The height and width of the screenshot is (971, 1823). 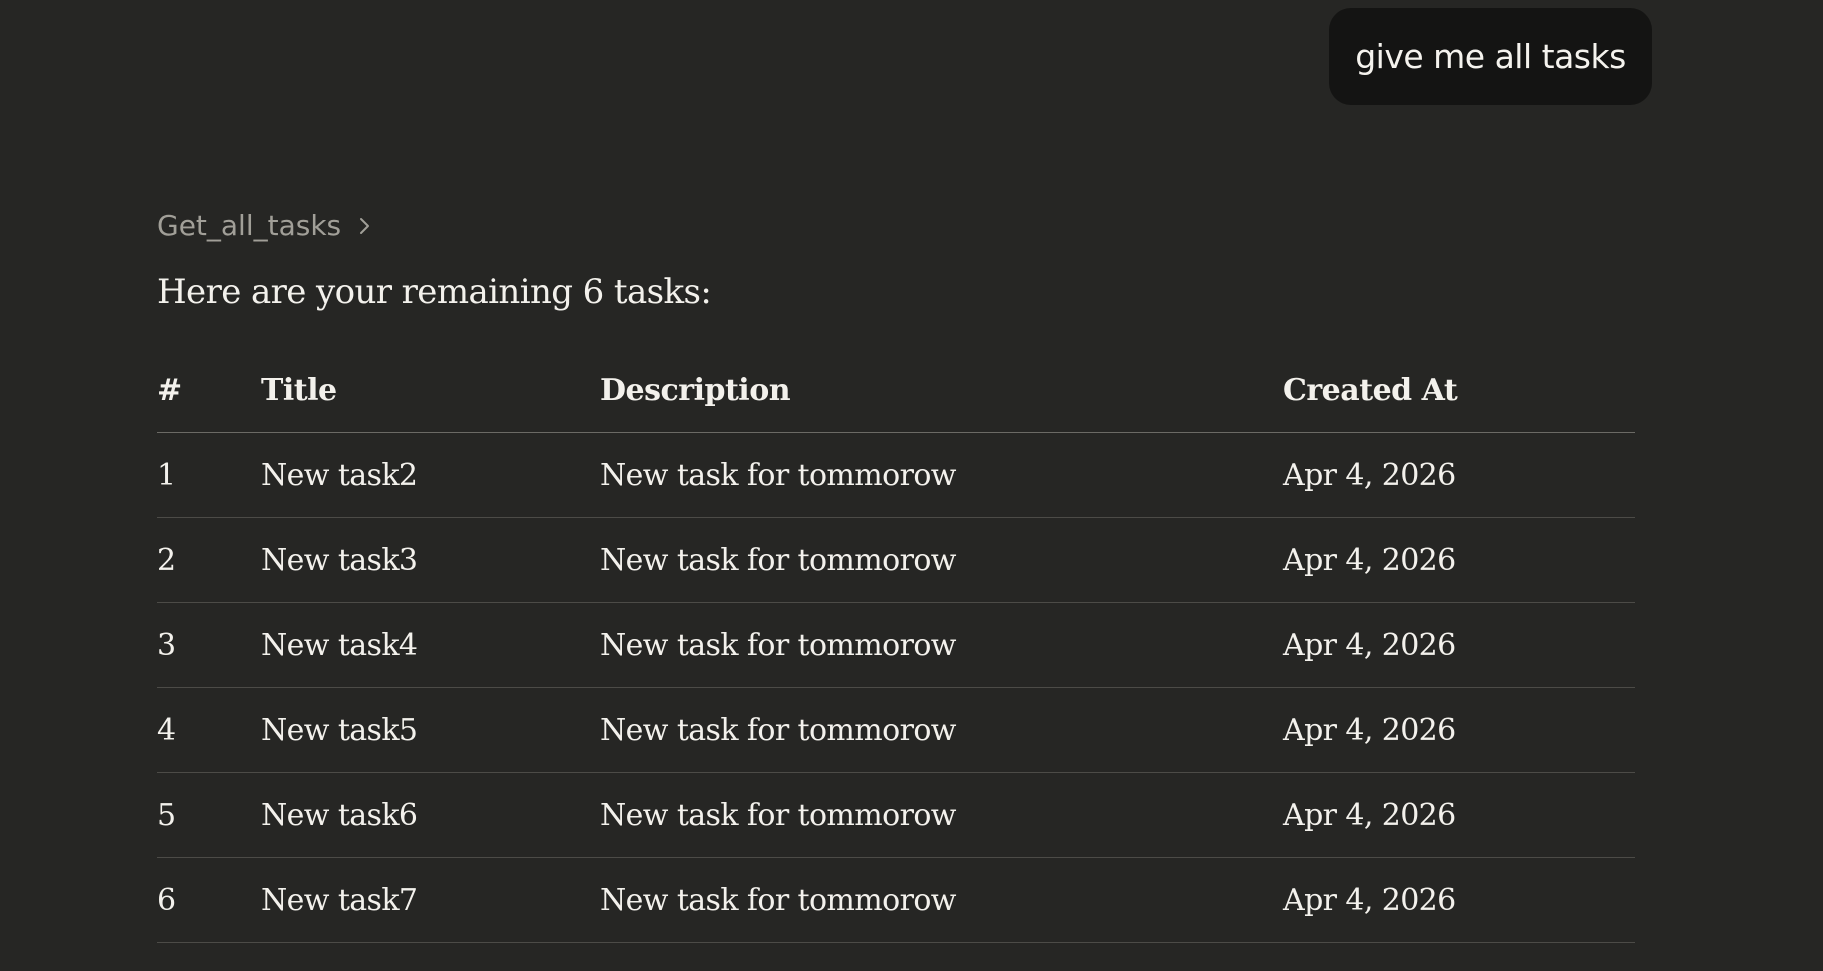 I want to click on cell-number: 1, so click(x=209, y=475).